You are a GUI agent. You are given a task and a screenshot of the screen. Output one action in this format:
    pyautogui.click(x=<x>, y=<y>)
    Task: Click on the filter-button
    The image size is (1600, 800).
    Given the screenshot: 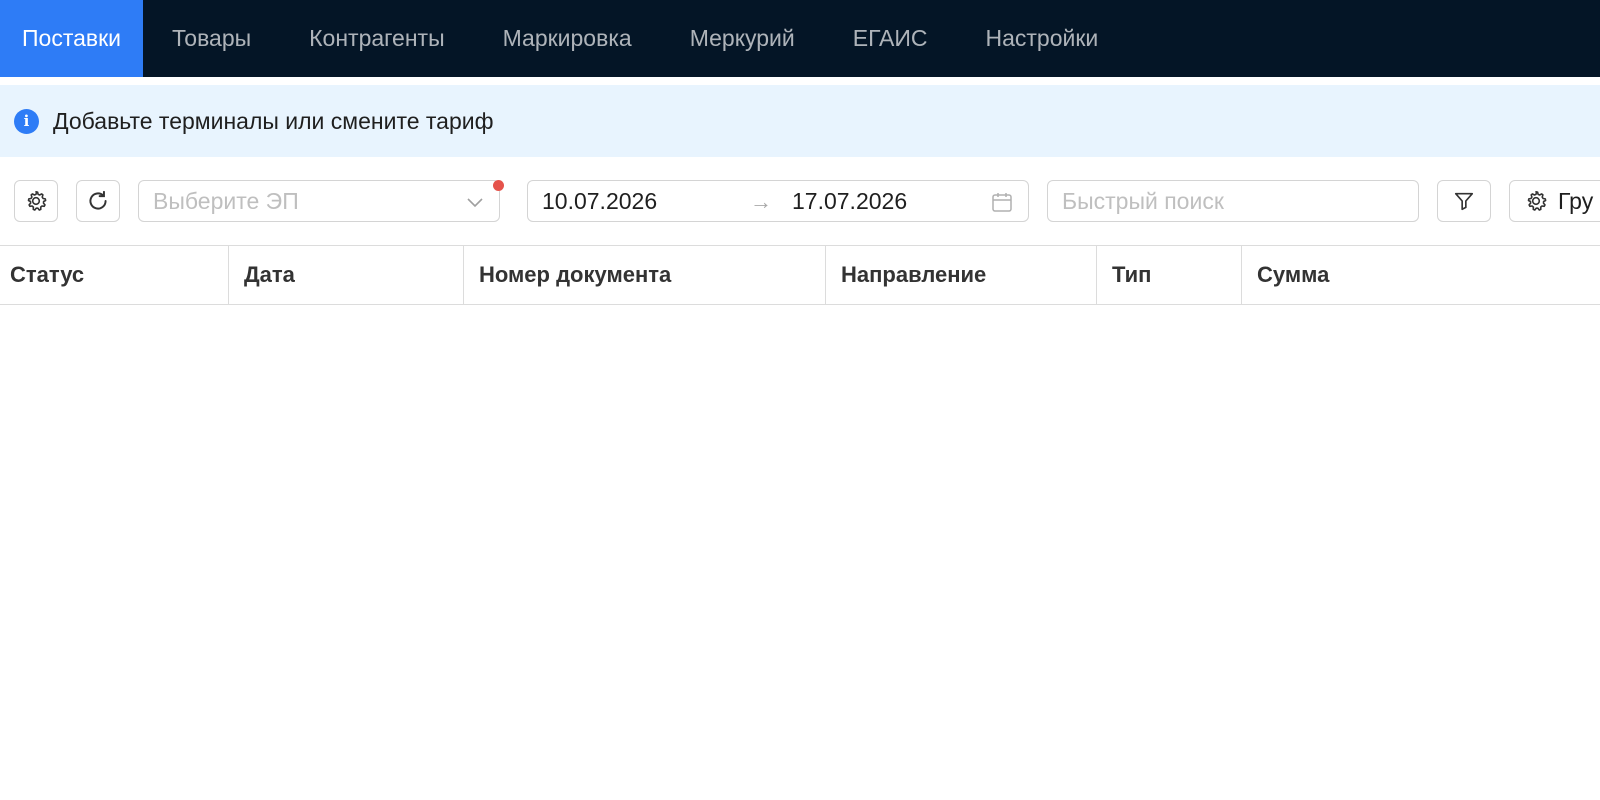 What is the action you would take?
    pyautogui.click(x=1464, y=201)
    